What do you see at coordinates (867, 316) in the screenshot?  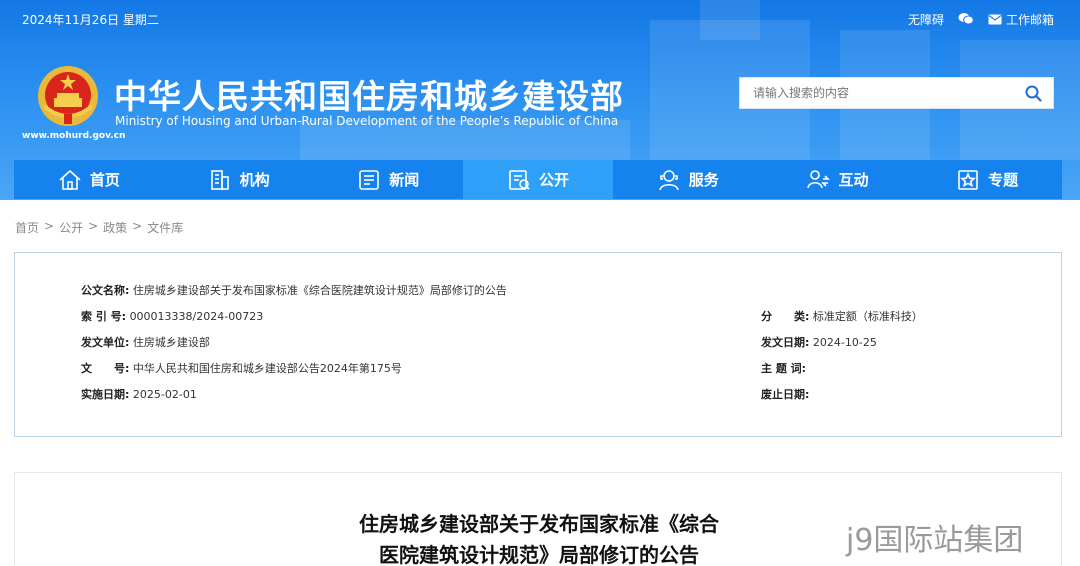 I see `doc-category-value: 标准定额（标准科技）` at bounding box center [867, 316].